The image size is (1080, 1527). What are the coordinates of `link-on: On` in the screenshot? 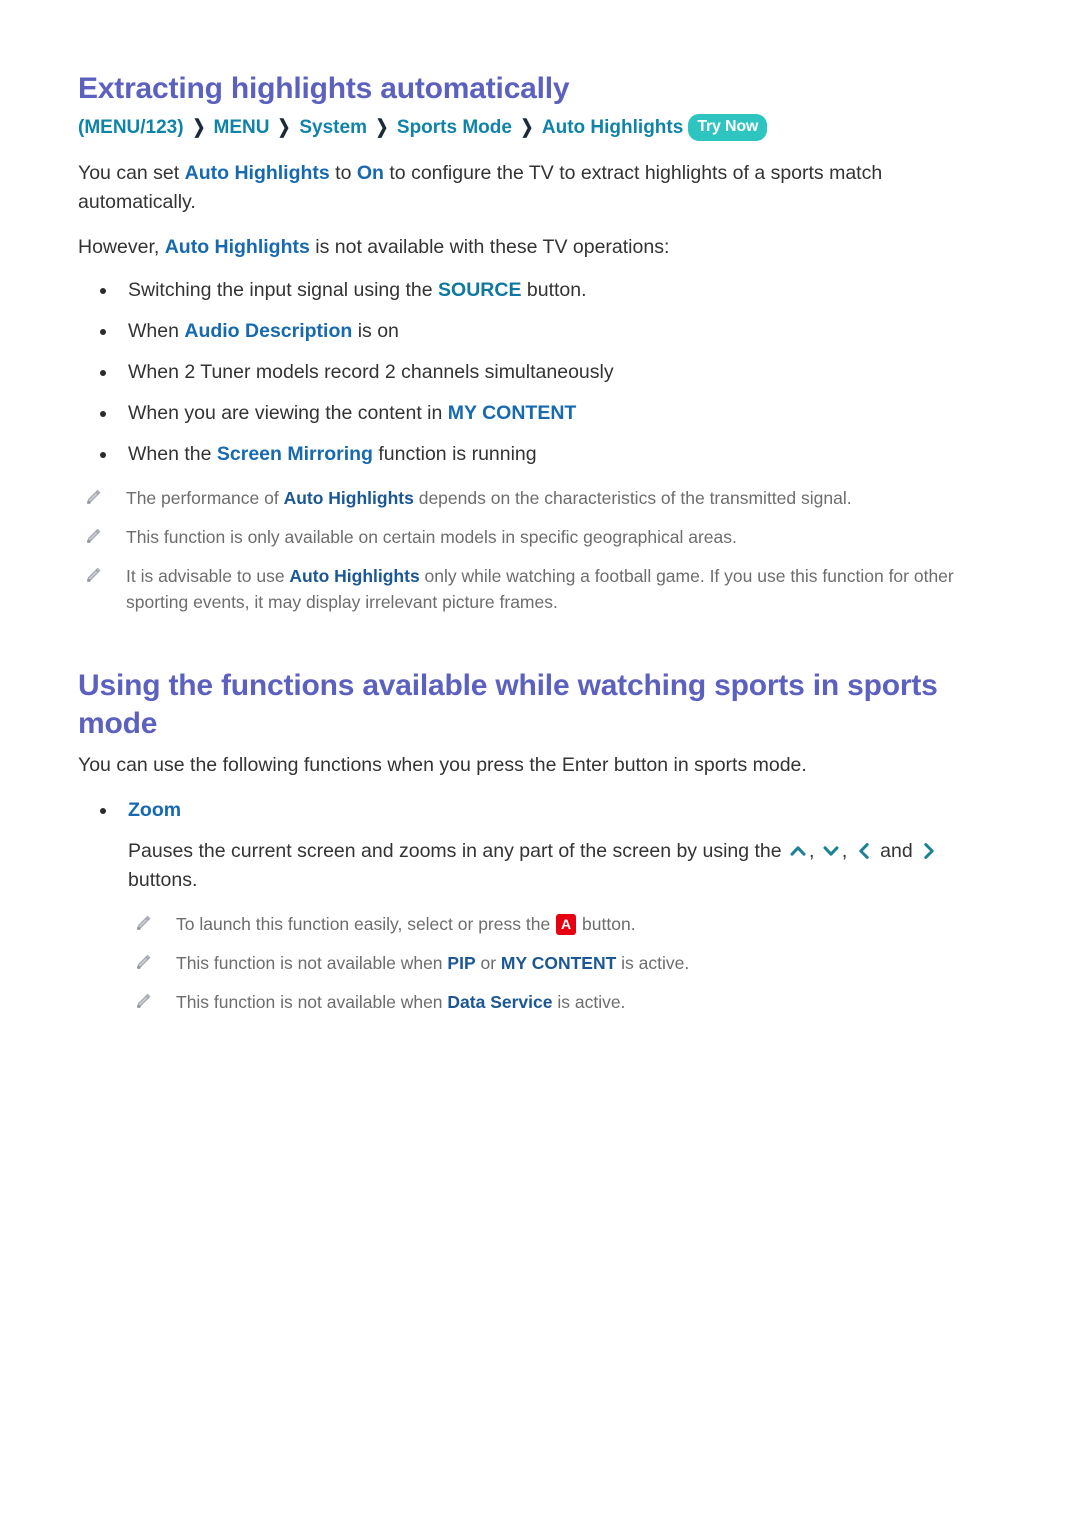 It's located at (370, 173).